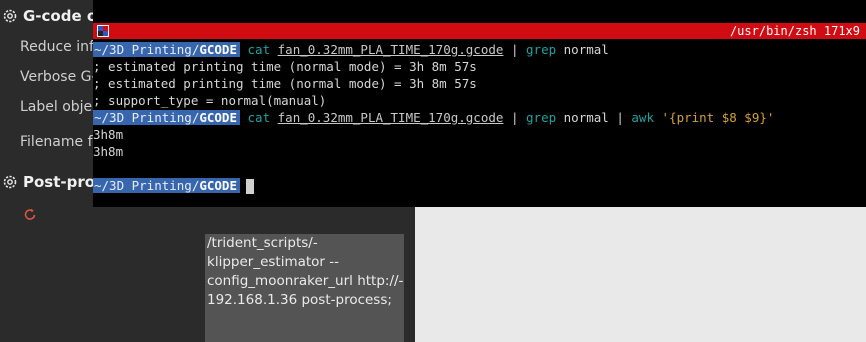  What do you see at coordinates (479, 168) in the screenshot?
I see `empty-line` at bounding box center [479, 168].